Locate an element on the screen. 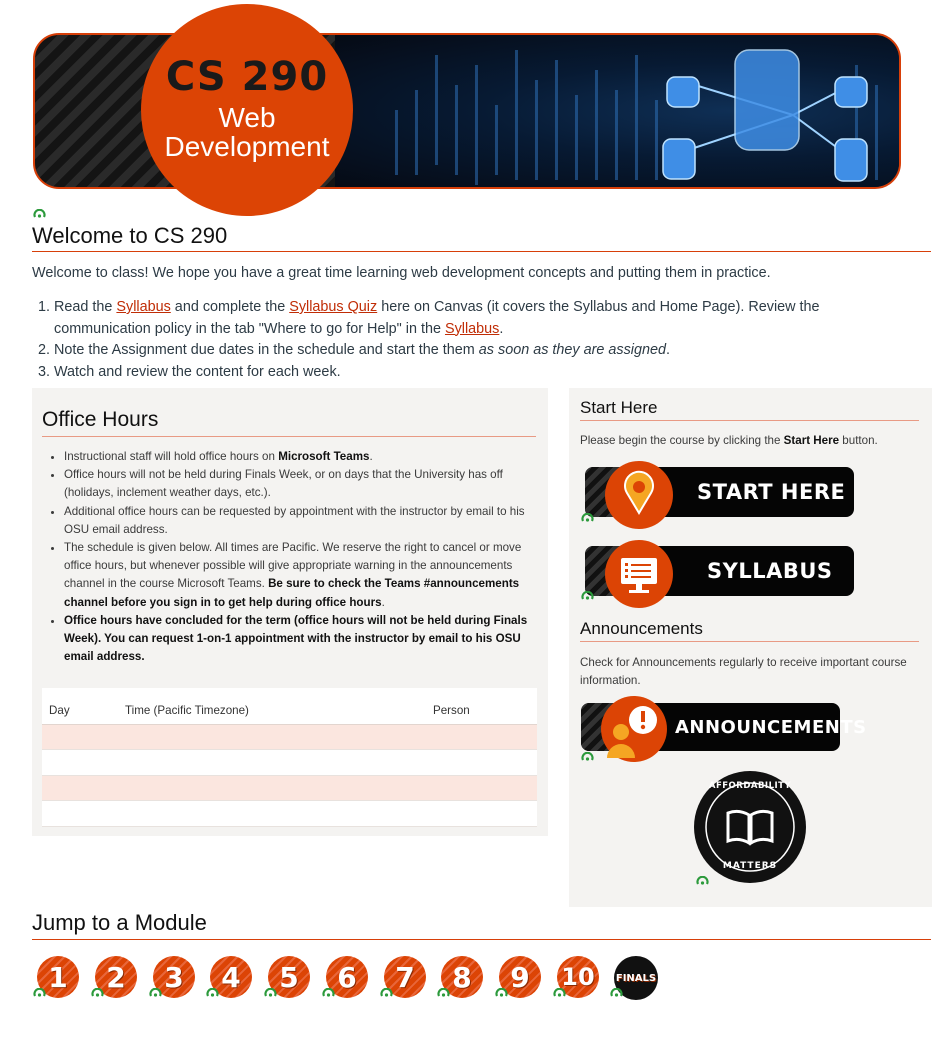  office-hours-table: Day Time (Pacific Timezone) Person is located at coordinates (289, 757).